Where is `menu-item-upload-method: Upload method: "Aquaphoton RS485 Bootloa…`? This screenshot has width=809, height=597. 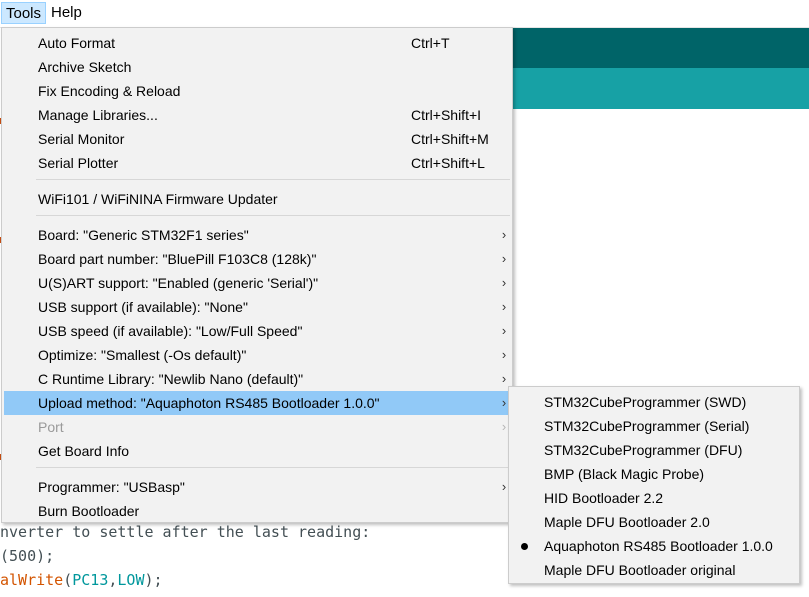
menu-item-upload-method: Upload method: "Aquaphoton RS485 Bootloa… is located at coordinates (257, 403).